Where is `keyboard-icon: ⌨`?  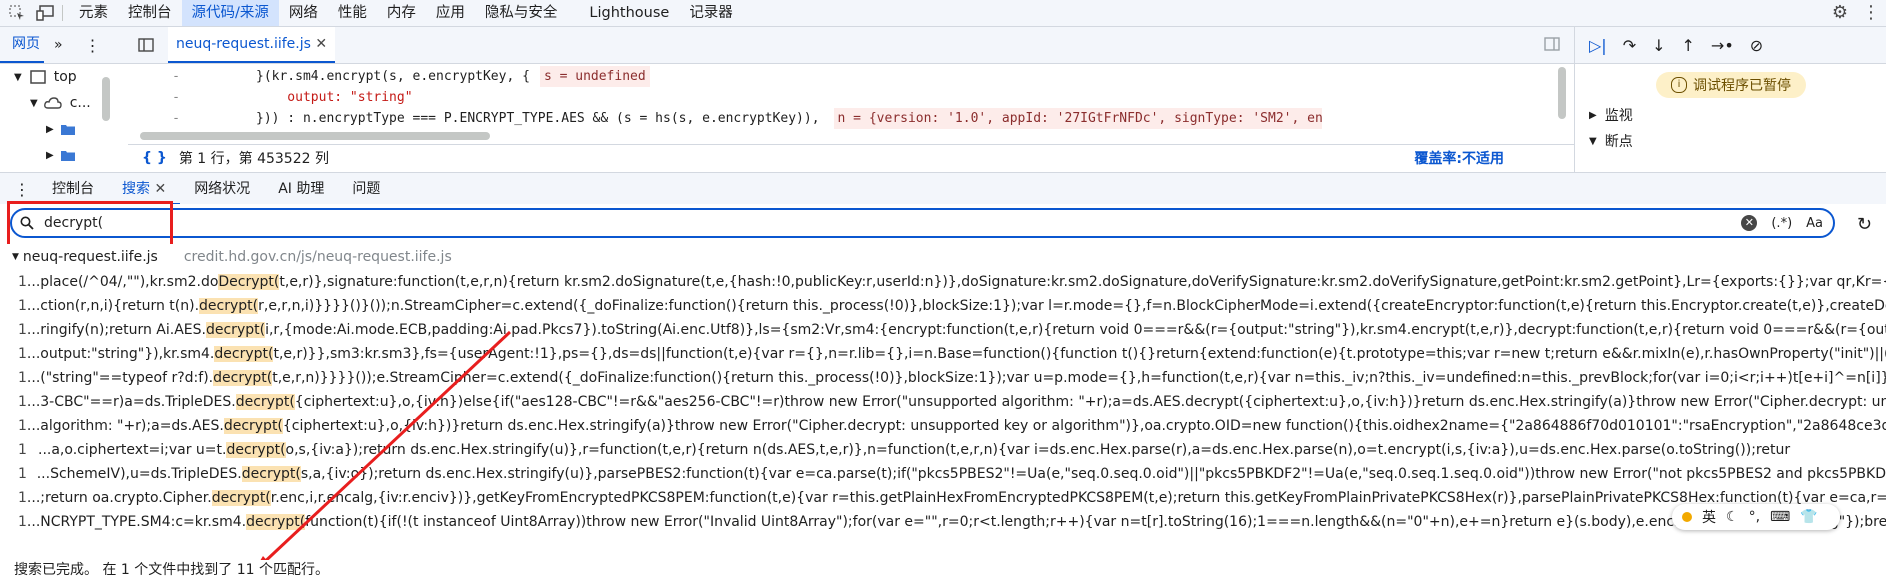
keyboard-icon: ⌨ is located at coordinates (1780, 517).